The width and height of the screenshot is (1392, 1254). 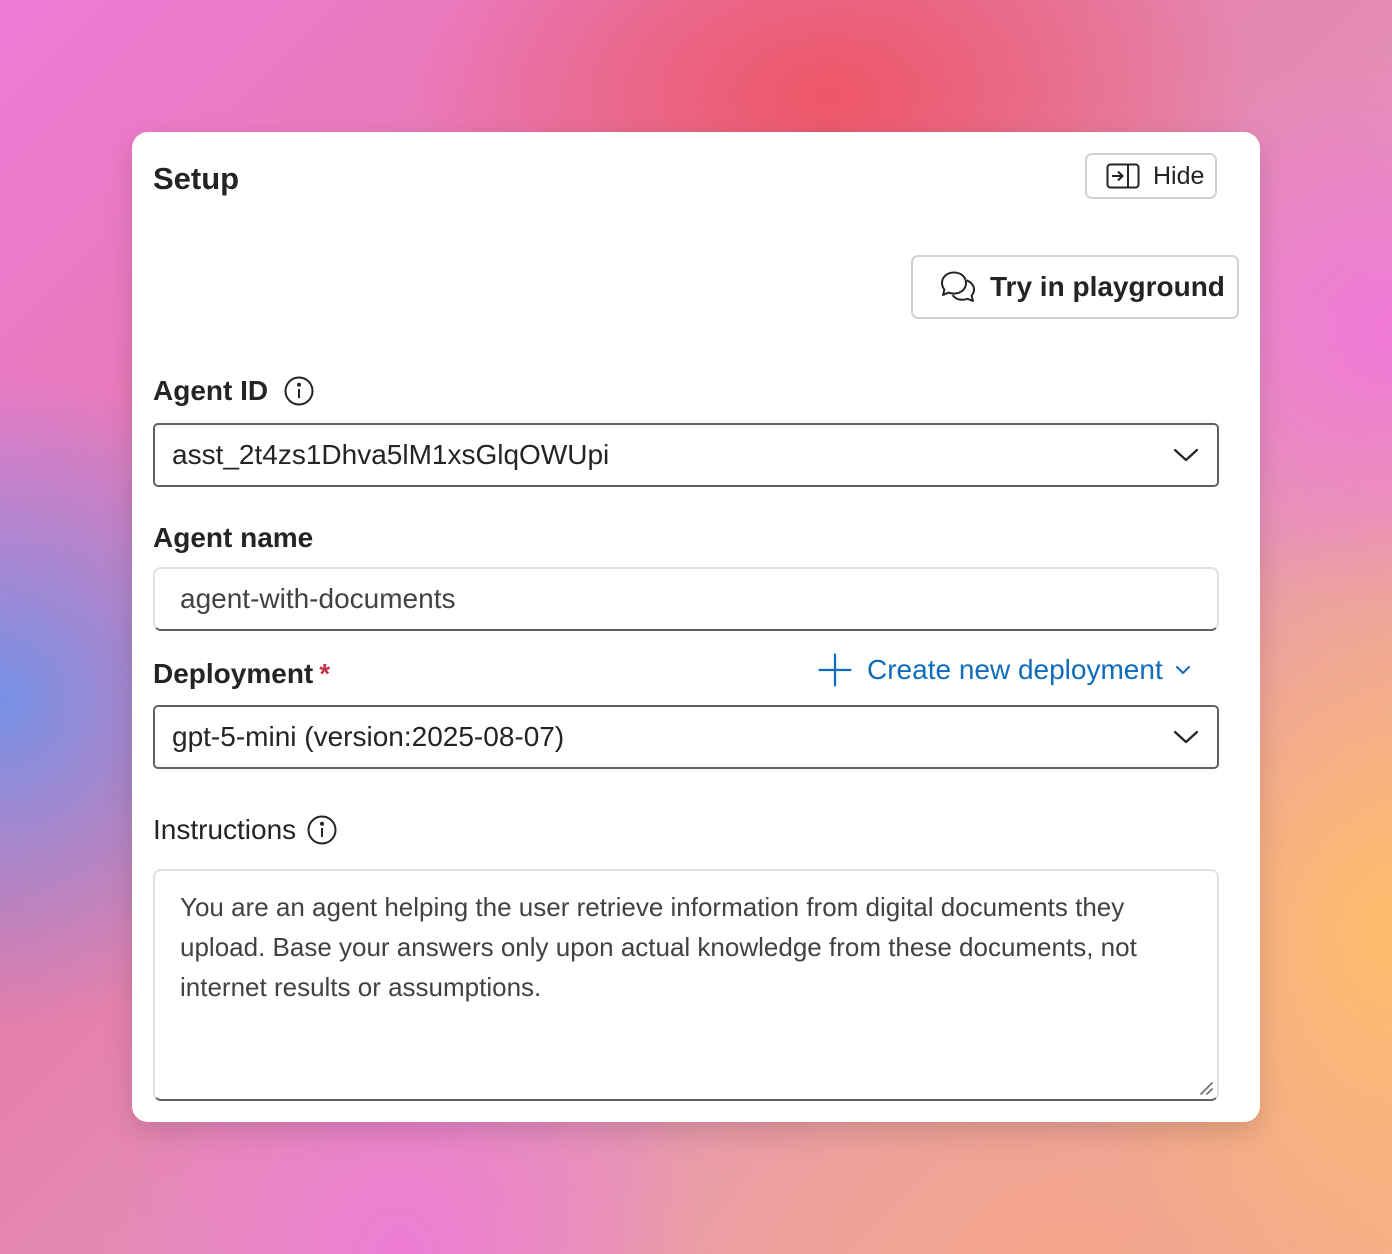 What do you see at coordinates (1206, 1088) in the screenshot?
I see `resize-handle-icon` at bounding box center [1206, 1088].